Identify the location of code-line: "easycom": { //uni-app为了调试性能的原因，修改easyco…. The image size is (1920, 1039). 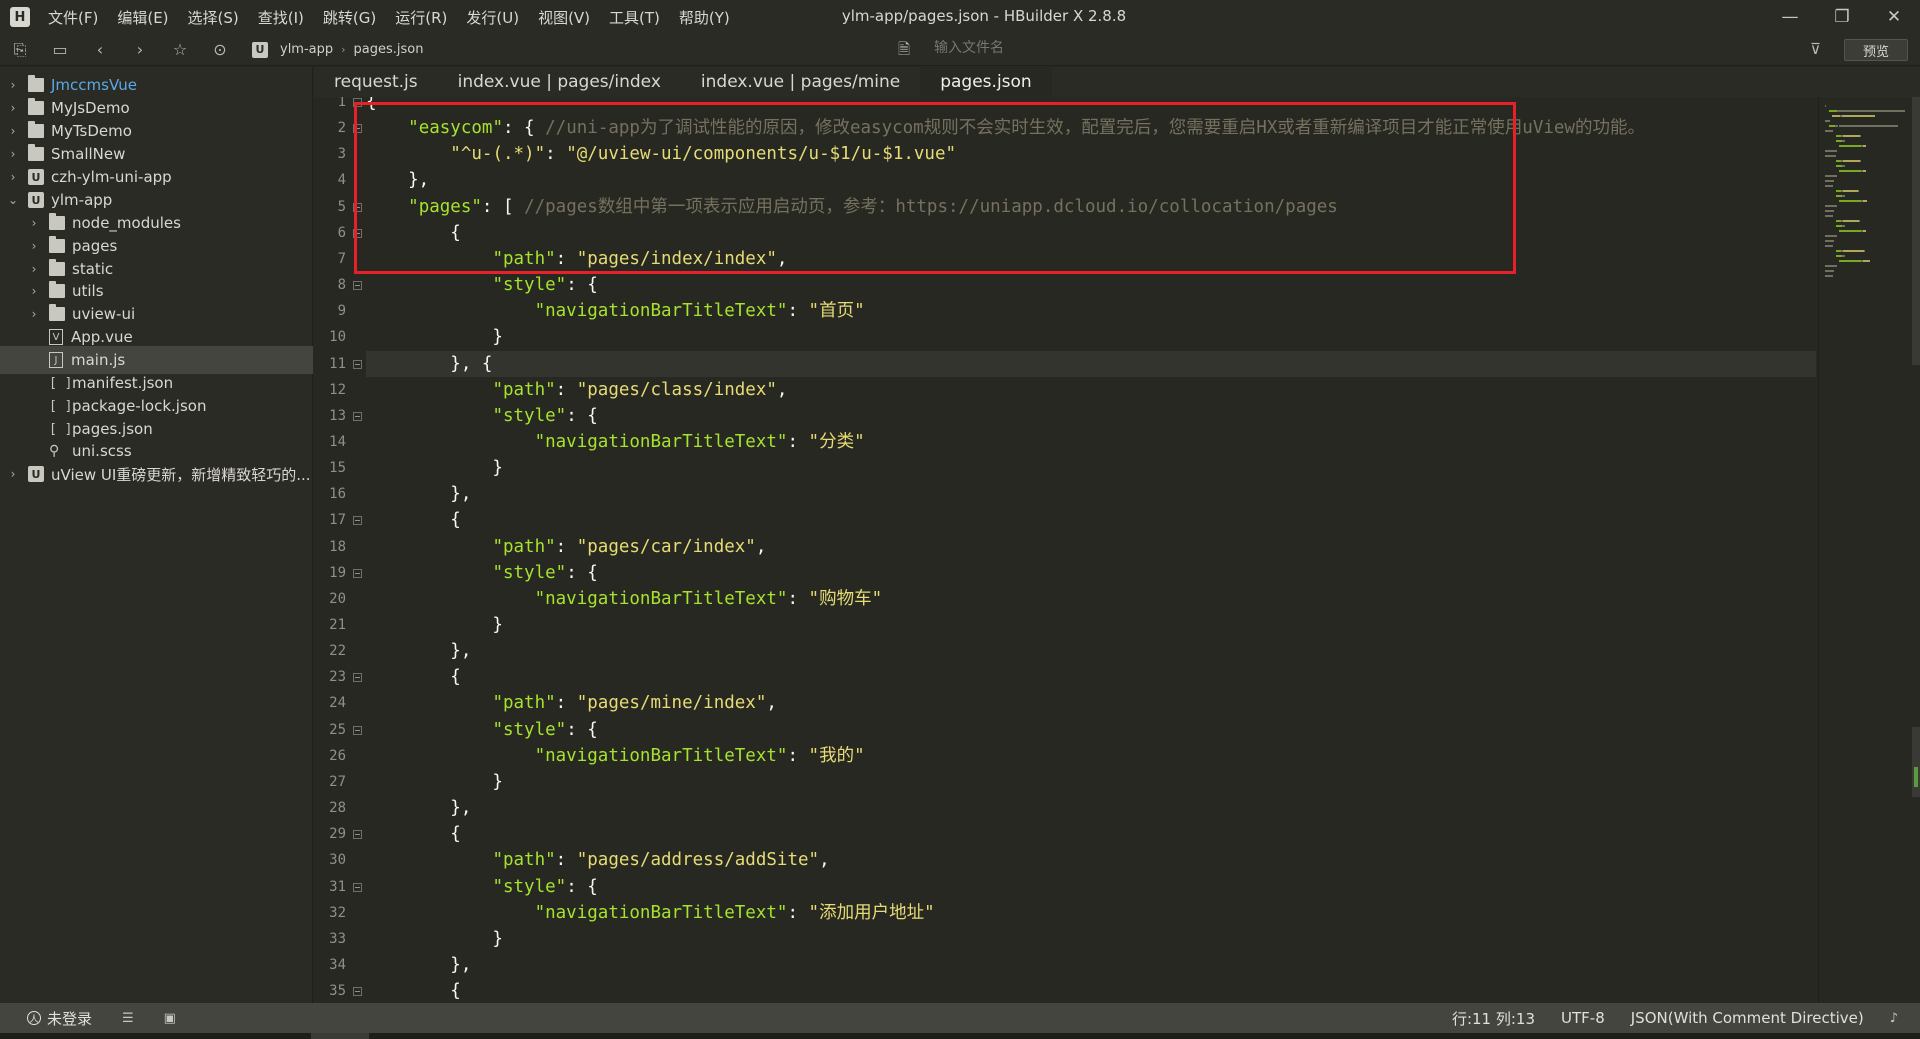
(1005, 128).